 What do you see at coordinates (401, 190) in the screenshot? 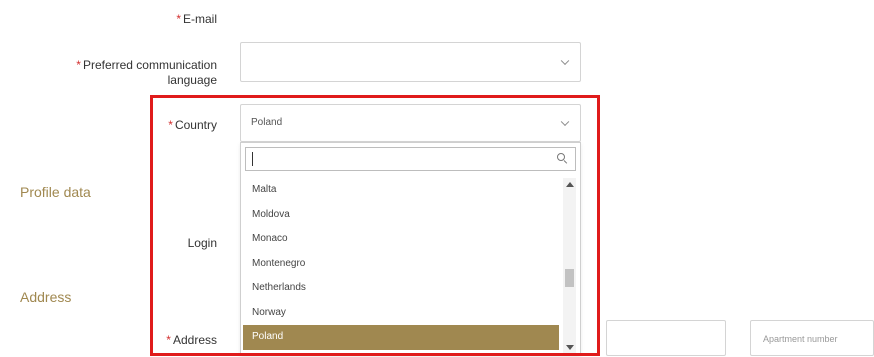
I see `country-option: Malta` at bounding box center [401, 190].